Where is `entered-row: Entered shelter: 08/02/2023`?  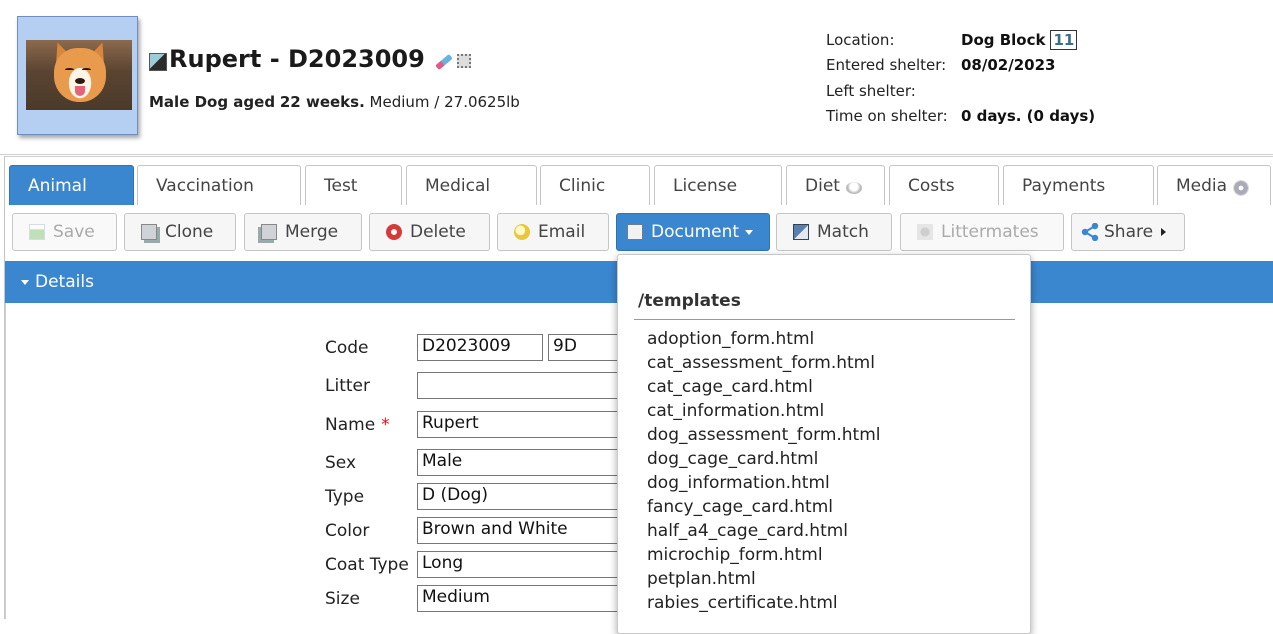
entered-row: Entered shelter: 08/02/2023 is located at coordinates (960, 66).